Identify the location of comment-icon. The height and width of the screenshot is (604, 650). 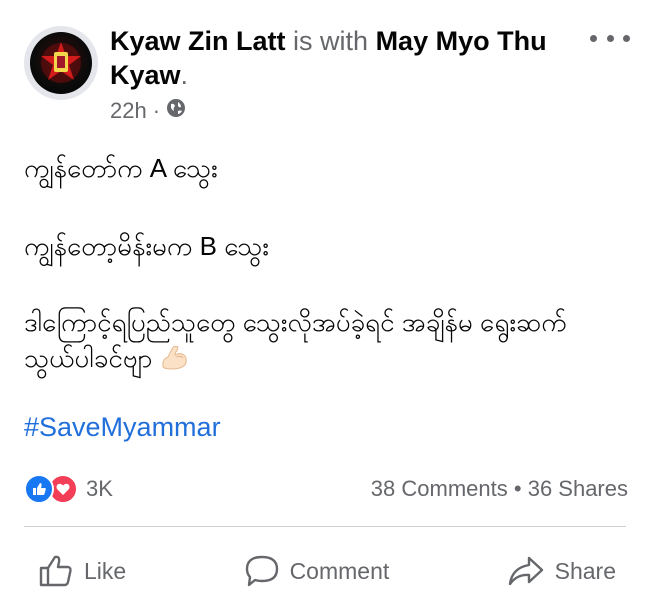
(262, 571).